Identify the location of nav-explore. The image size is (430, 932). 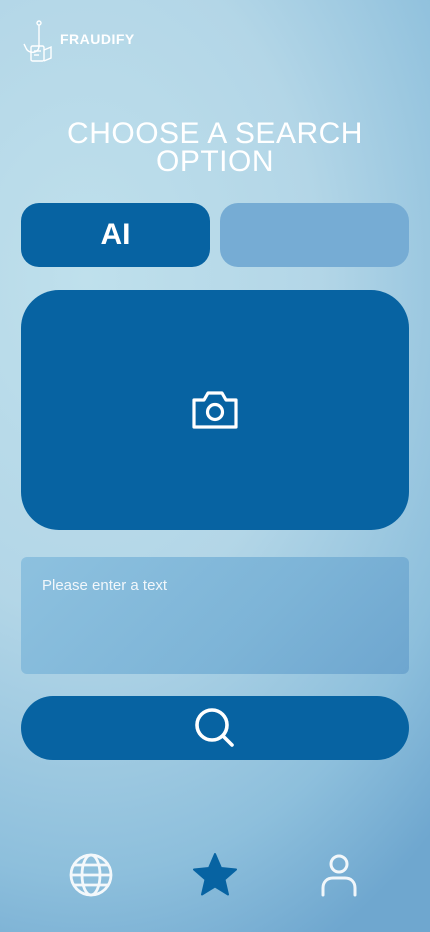
(91, 875).